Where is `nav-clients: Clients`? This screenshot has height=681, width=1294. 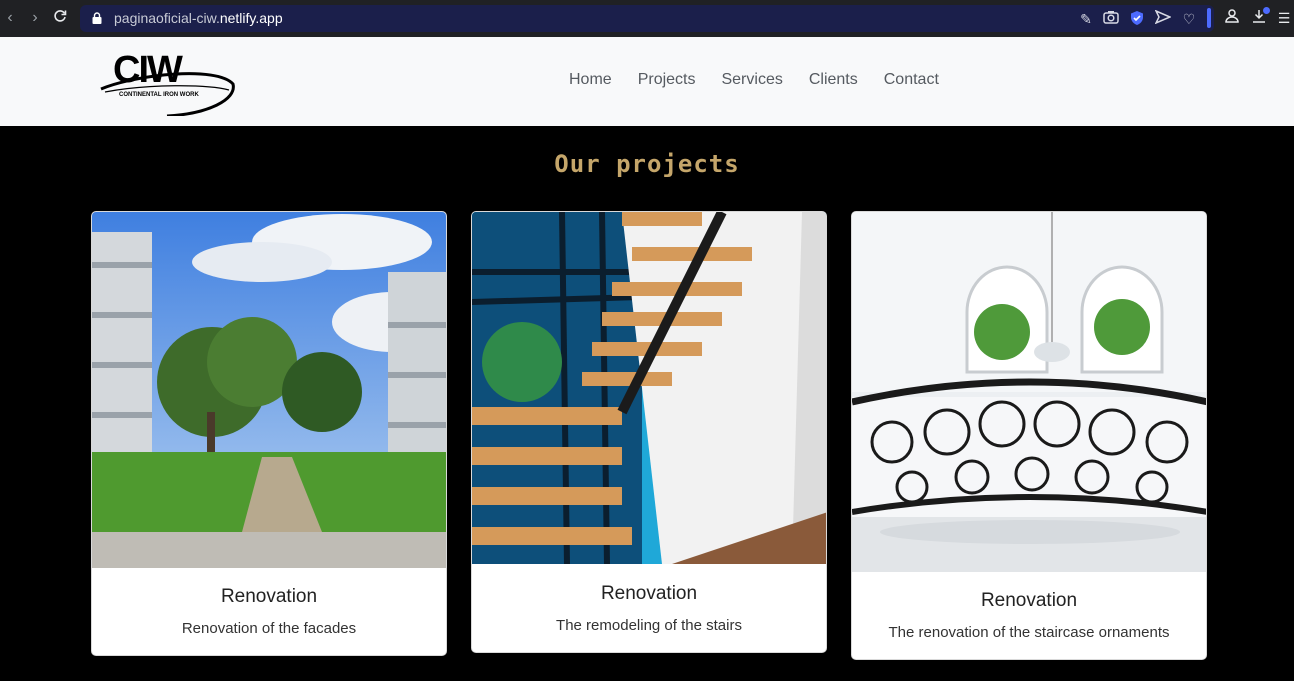
nav-clients: Clients is located at coordinates (833, 80).